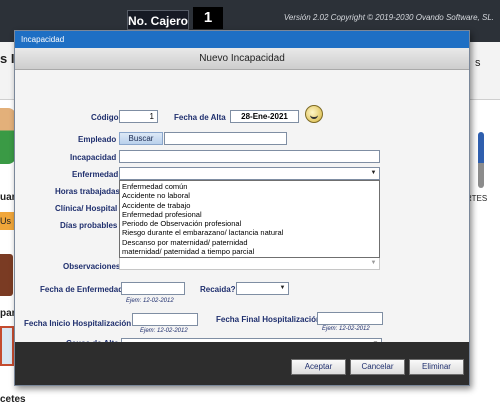  What do you see at coordinates (436, 367) in the screenshot?
I see `eliminar-button: Eliminar` at bounding box center [436, 367].